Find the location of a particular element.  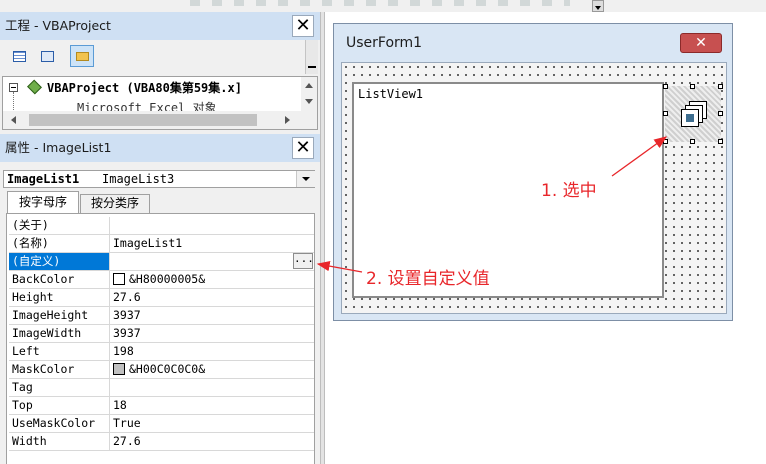

annotation-select-label: 1. 选中 is located at coordinates (569, 191).